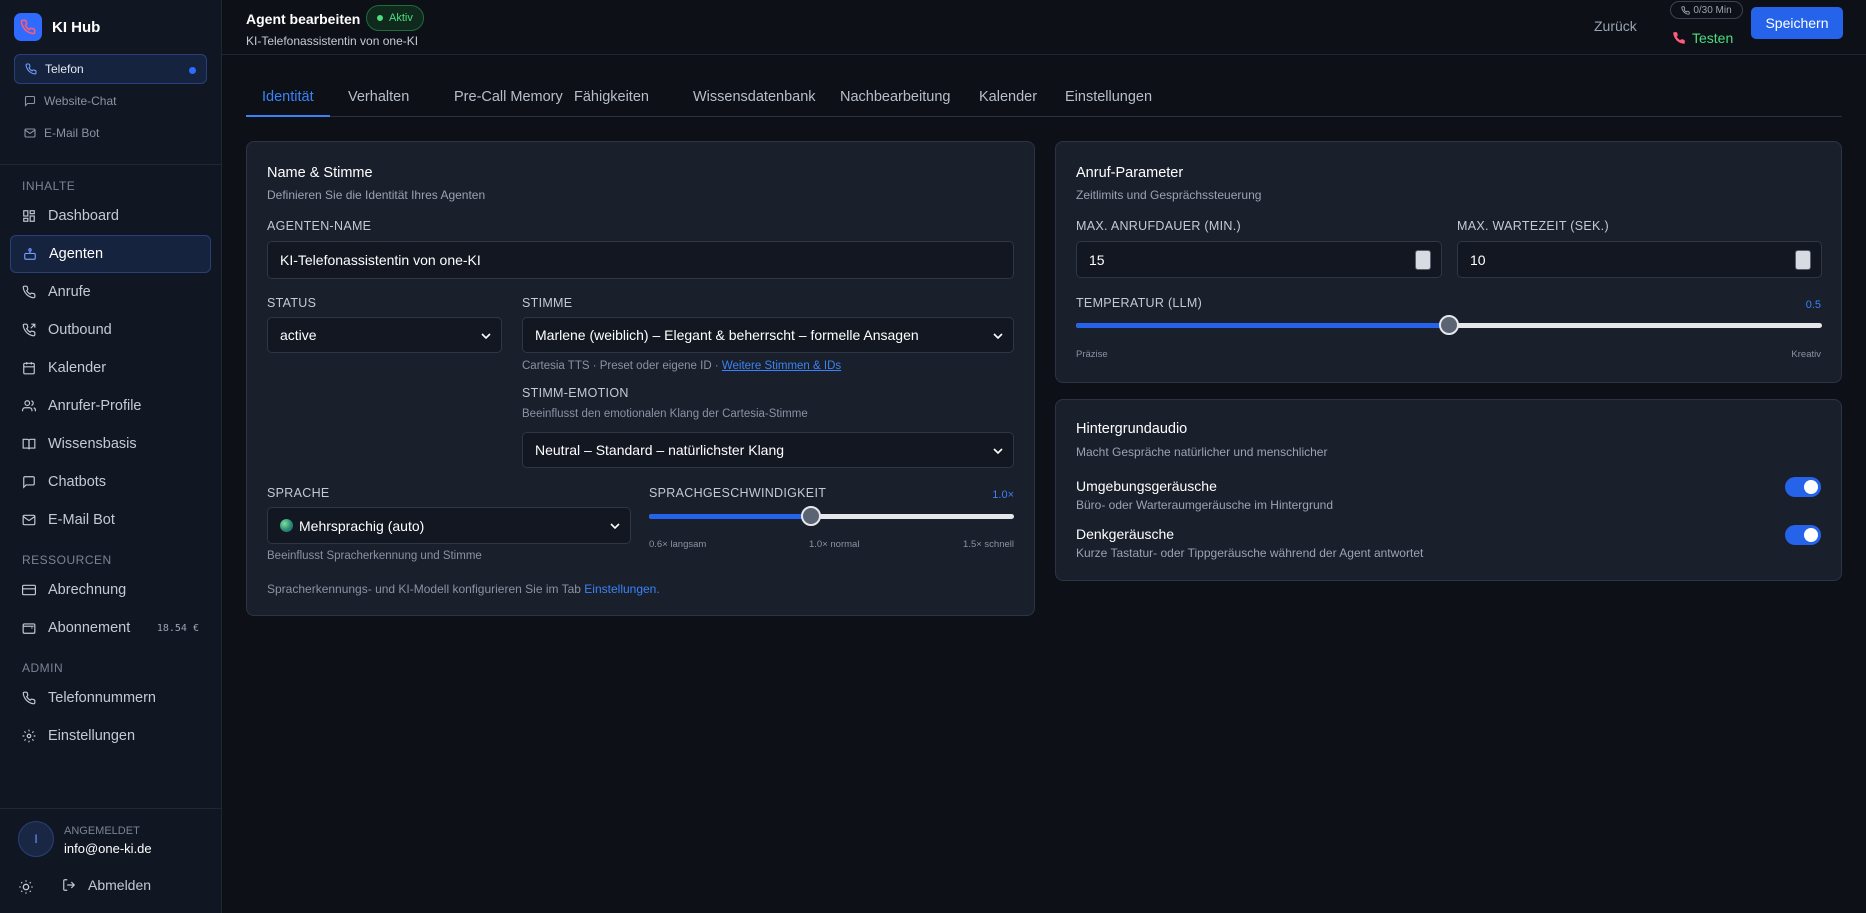 The image size is (1866, 913). I want to click on sidebar-item-abrechnung: Abrechnung, so click(110, 590).